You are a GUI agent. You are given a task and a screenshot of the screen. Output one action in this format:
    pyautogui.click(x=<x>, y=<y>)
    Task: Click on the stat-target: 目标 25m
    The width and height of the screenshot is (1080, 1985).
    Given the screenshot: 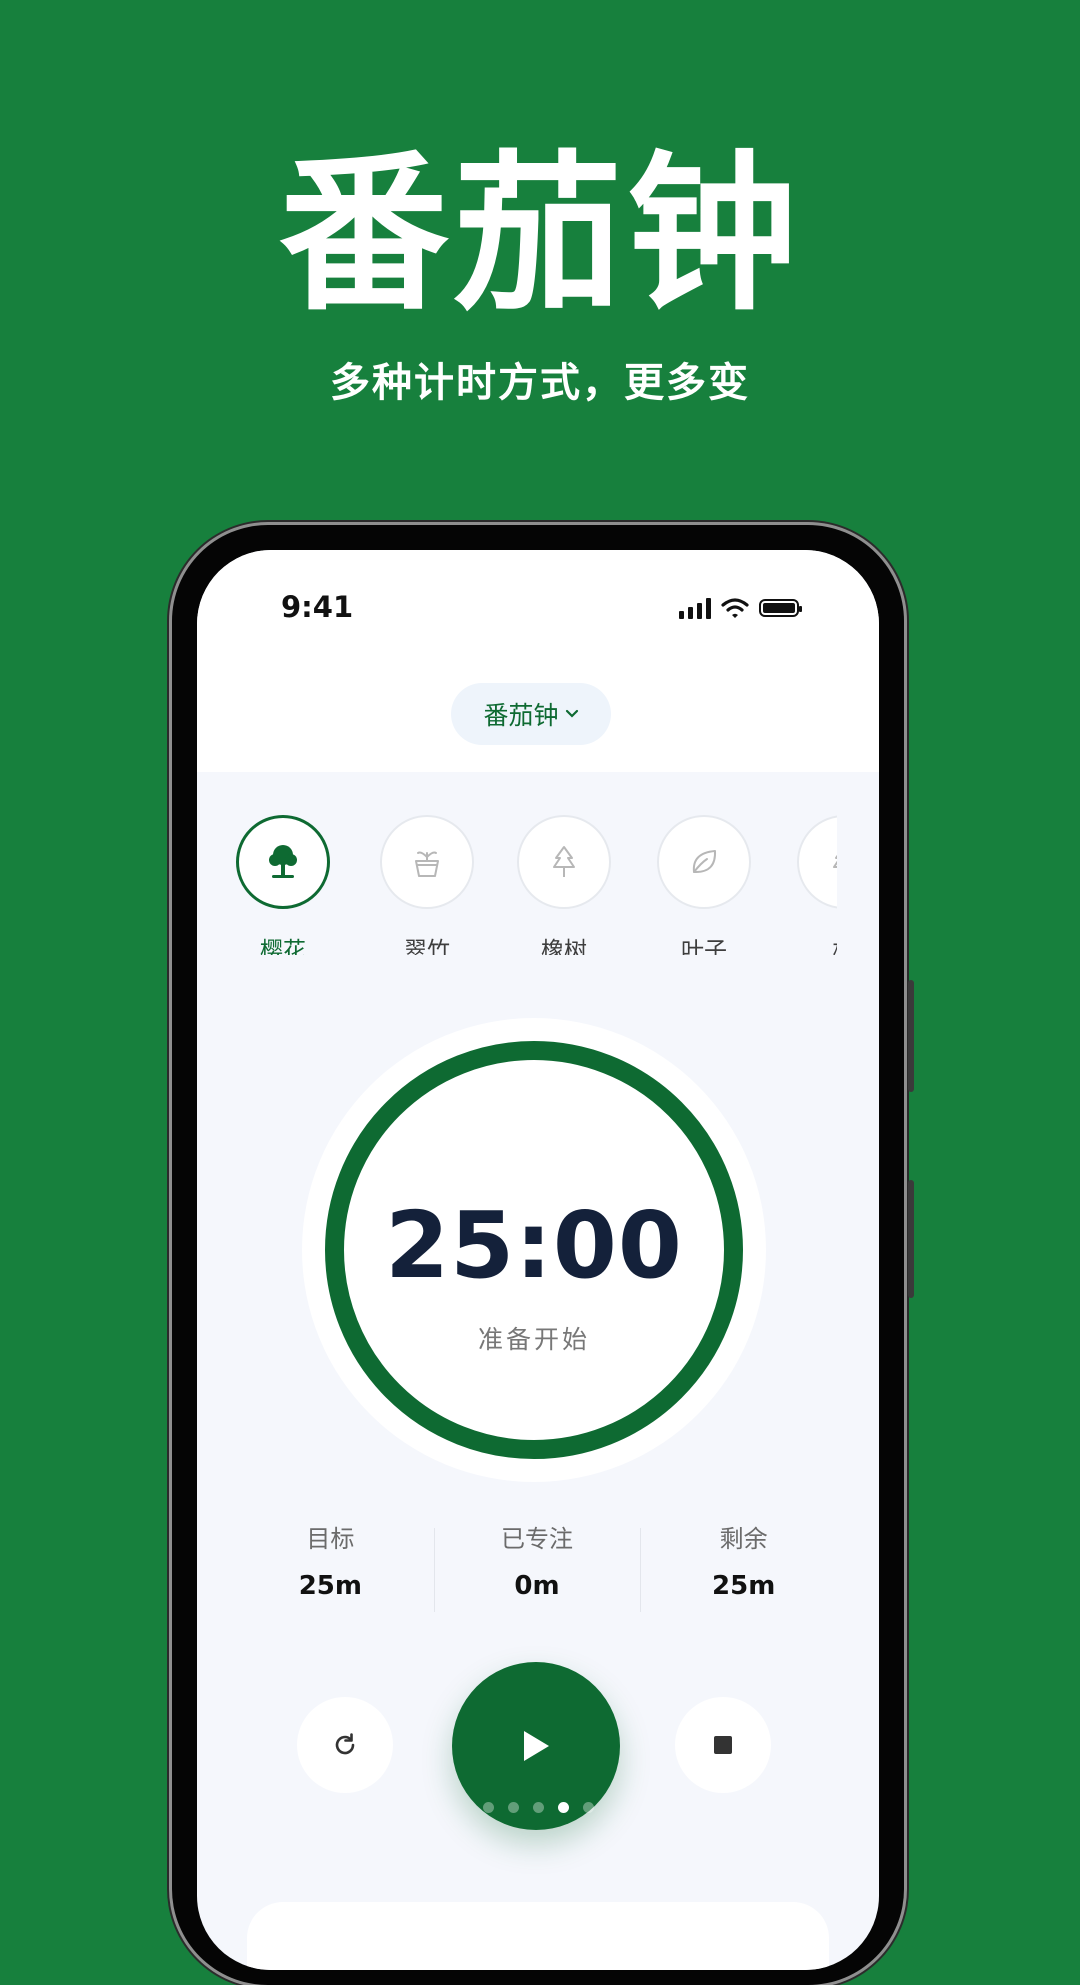 What is the action you would take?
    pyautogui.click(x=330, y=1571)
    